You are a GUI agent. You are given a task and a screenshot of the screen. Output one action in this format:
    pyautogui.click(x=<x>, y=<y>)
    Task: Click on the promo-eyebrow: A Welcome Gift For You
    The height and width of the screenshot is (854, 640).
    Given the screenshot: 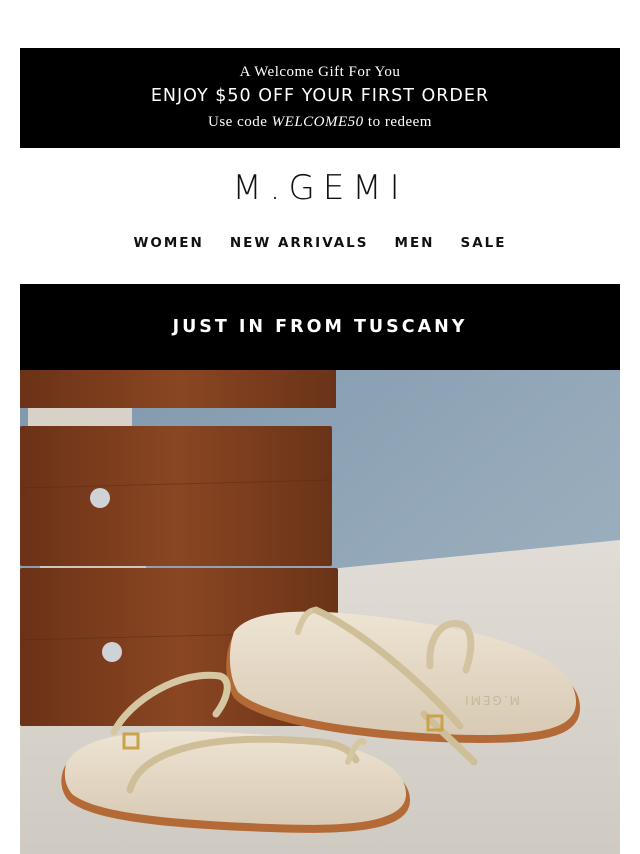 What is the action you would take?
    pyautogui.click(x=320, y=72)
    